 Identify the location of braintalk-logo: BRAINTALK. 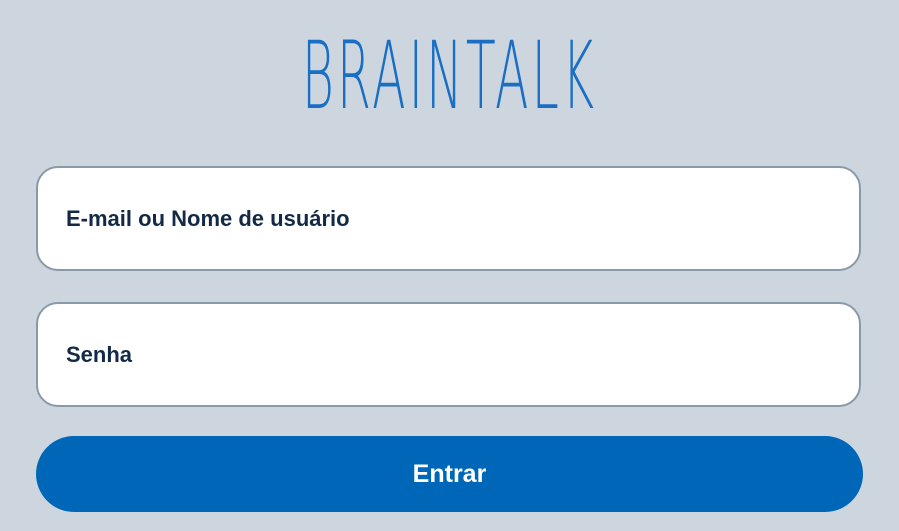
(449, 76).